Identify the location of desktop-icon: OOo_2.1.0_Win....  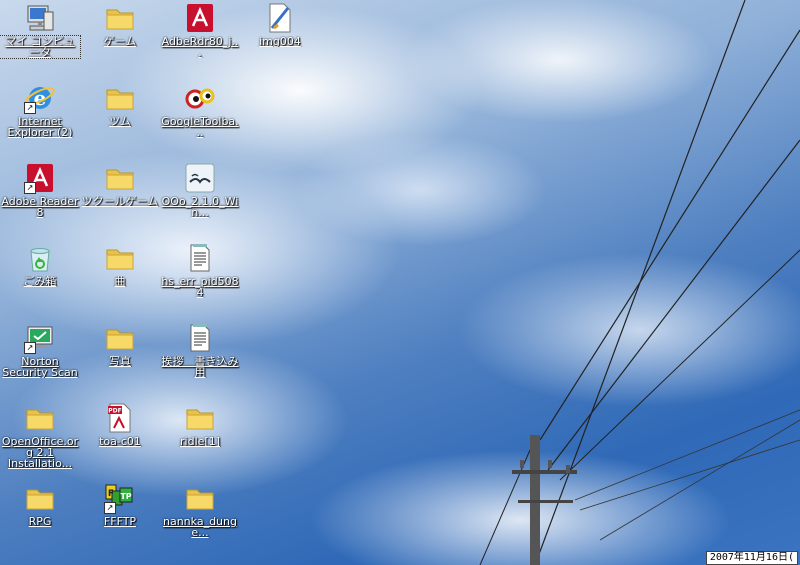
(200, 200).